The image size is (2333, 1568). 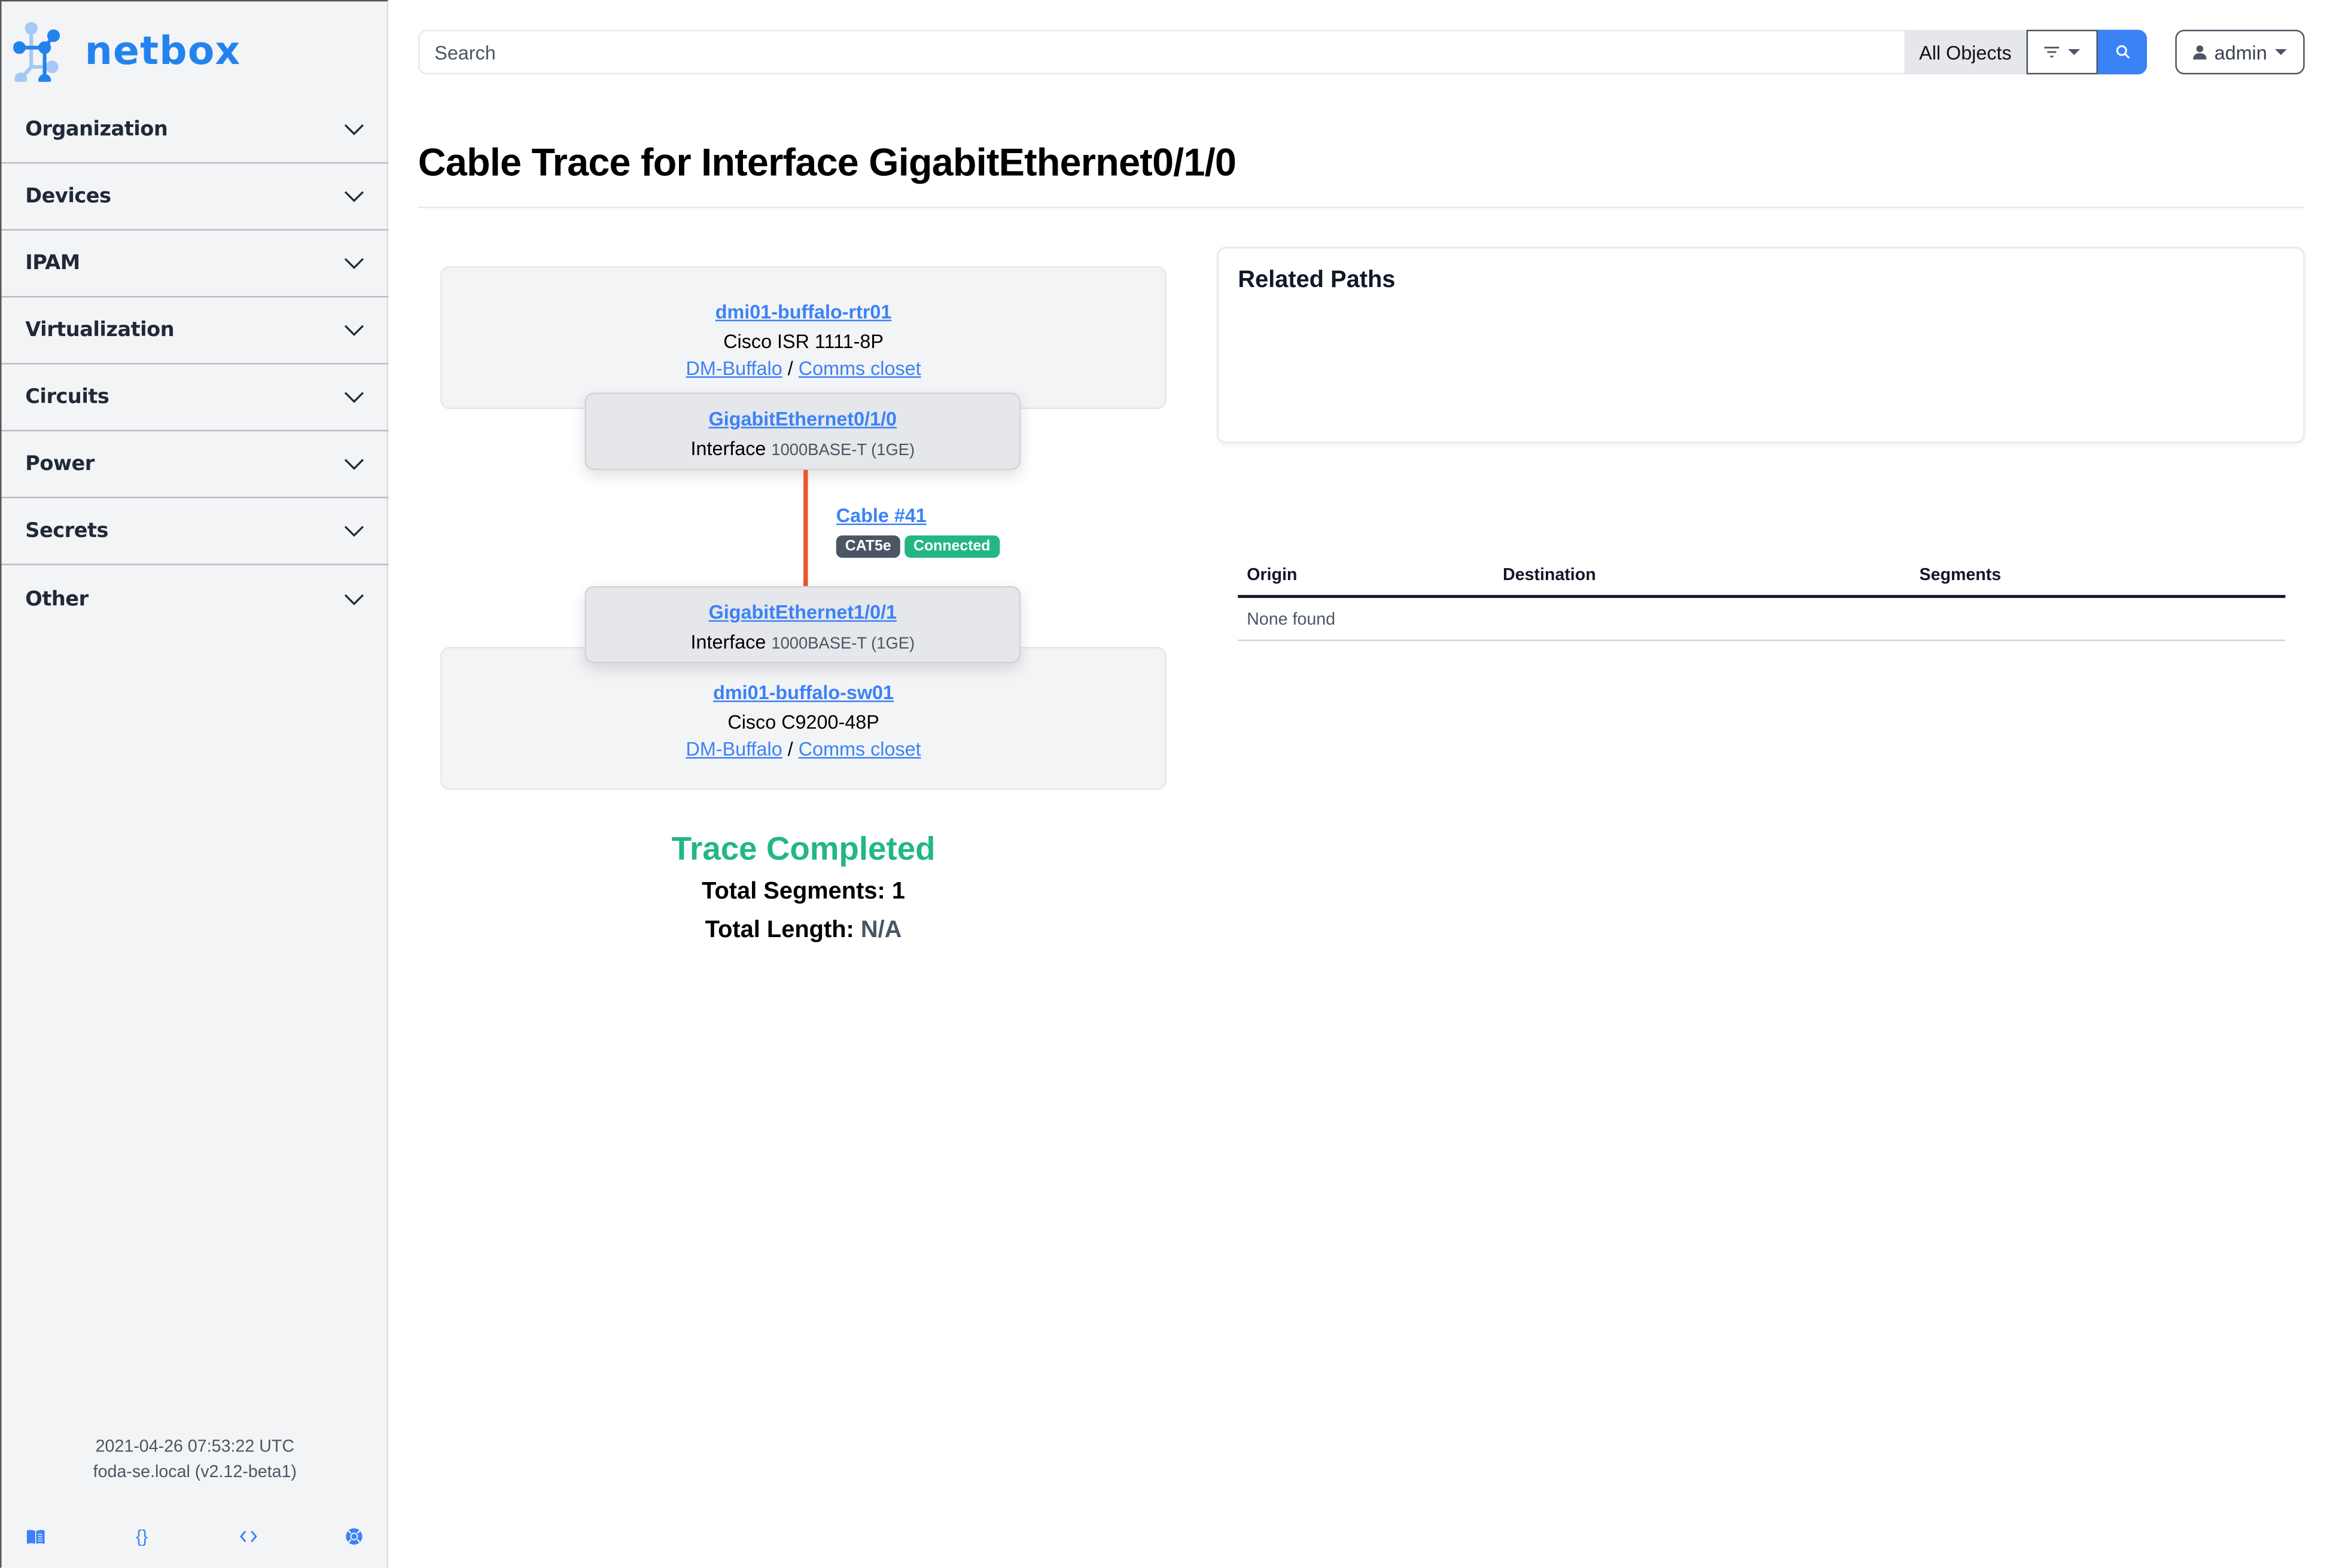 I want to click on sidebar-item-ipam: IPAM, so click(x=195, y=264).